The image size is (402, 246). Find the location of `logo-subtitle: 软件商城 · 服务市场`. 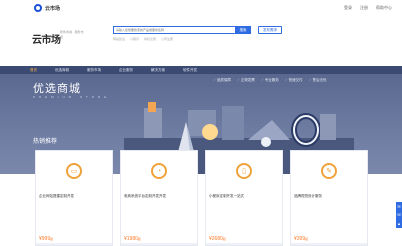

logo-subtitle: 软件商城 · 服务市场 is located at coordinates (72, 34).